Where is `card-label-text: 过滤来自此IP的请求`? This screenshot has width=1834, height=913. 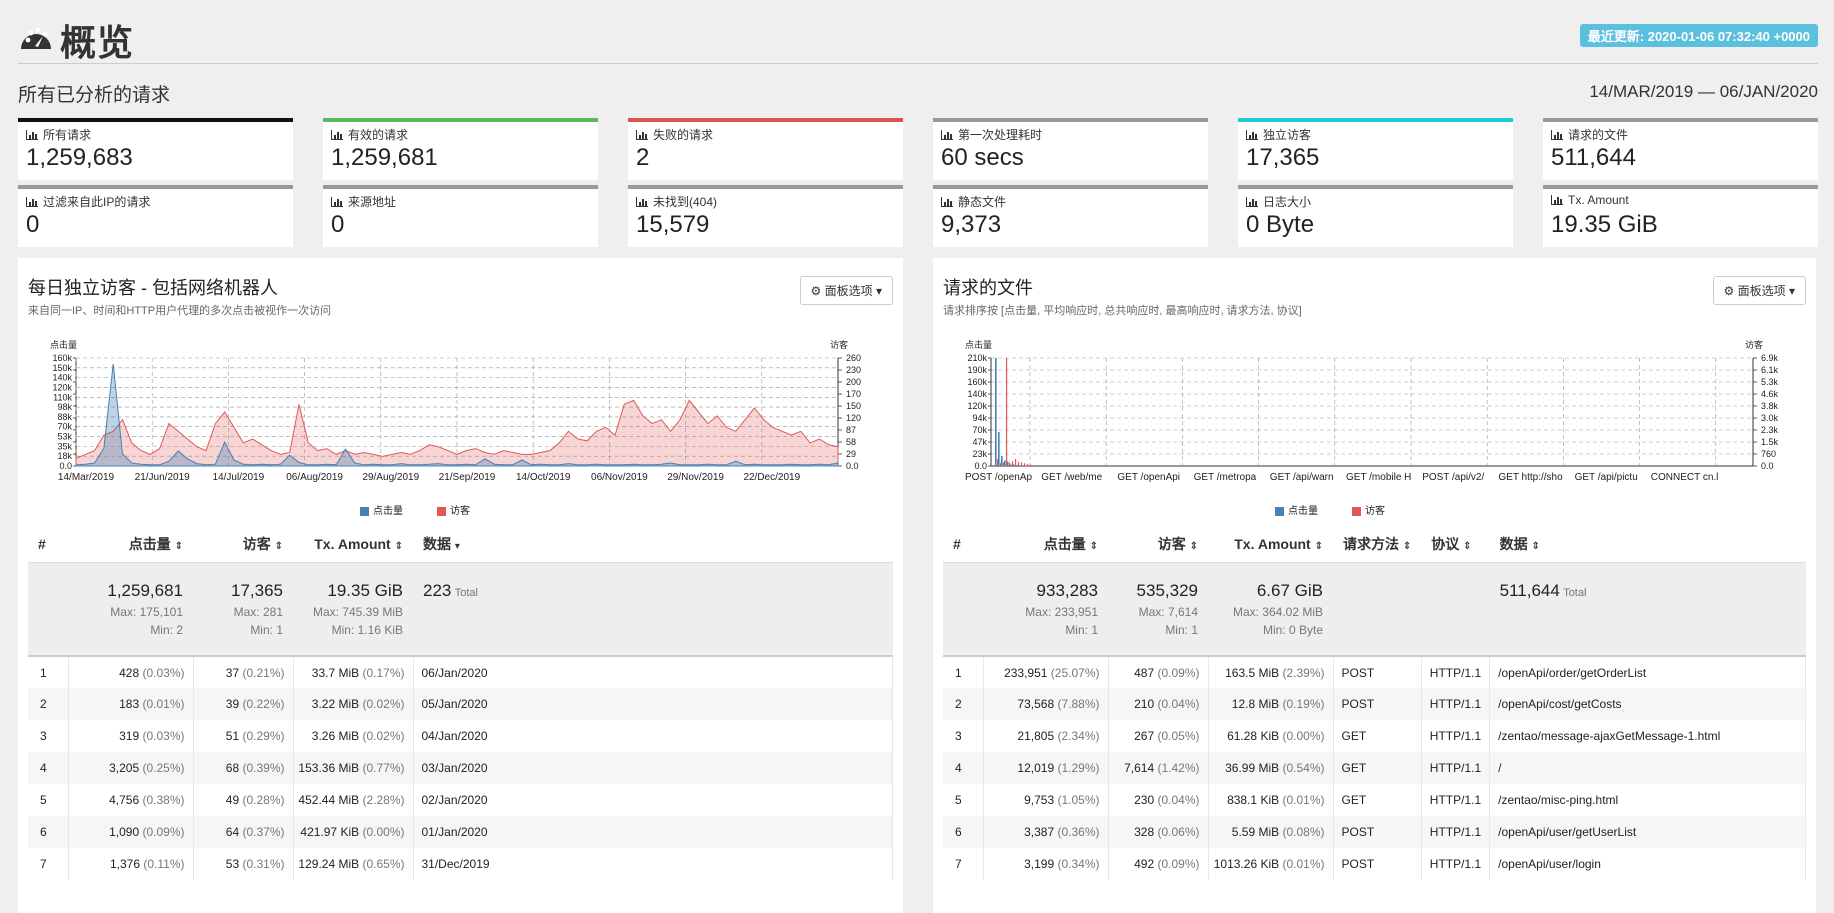 card-label-text: 过滤来自此IP的请求 is located at coordinates (97, 202).